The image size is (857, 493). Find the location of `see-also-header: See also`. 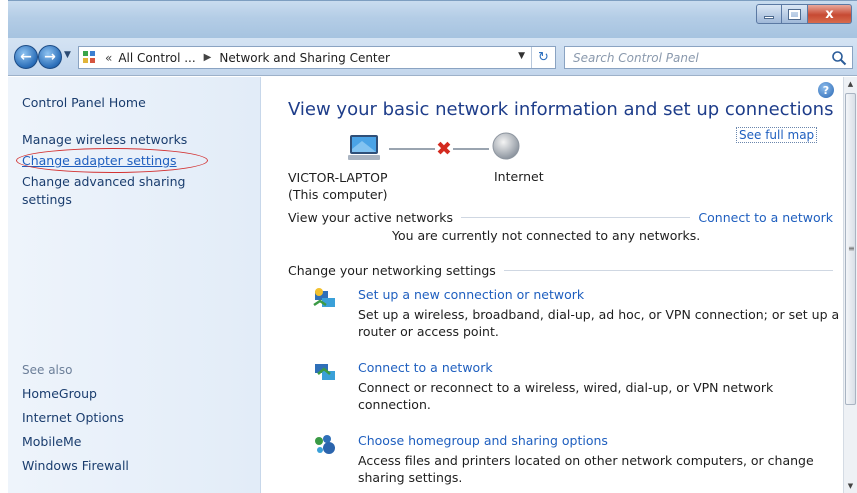

see-also-header: See also is located at coordinates (47, 370).